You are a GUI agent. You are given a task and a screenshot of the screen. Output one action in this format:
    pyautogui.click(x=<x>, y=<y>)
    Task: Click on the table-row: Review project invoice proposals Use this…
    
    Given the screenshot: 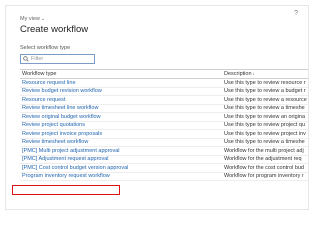 What is the action you would take?
    pyautogui.click(x=164, y=134)
    